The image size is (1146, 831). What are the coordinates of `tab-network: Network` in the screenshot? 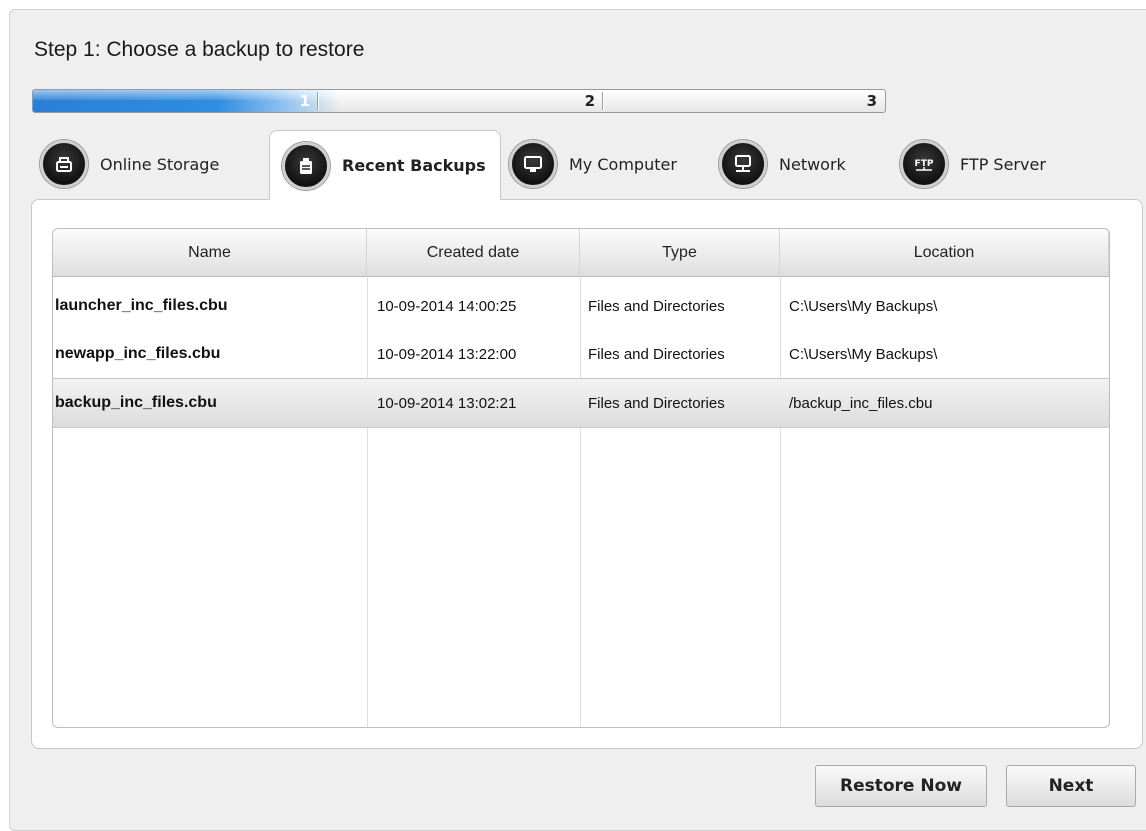 It's located at (782, 164).